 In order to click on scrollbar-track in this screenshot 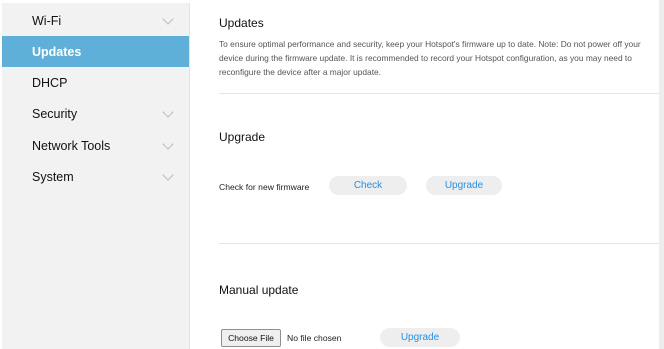, I will do `click(661, 174)`.